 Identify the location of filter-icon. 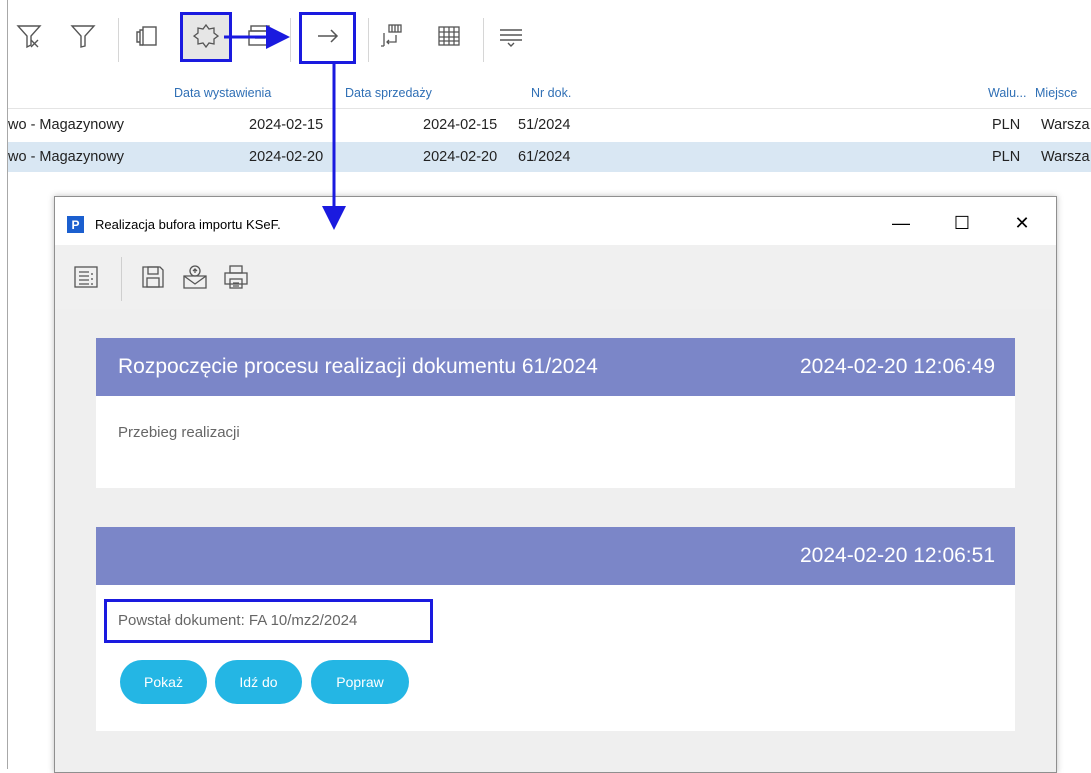
(83, 36).